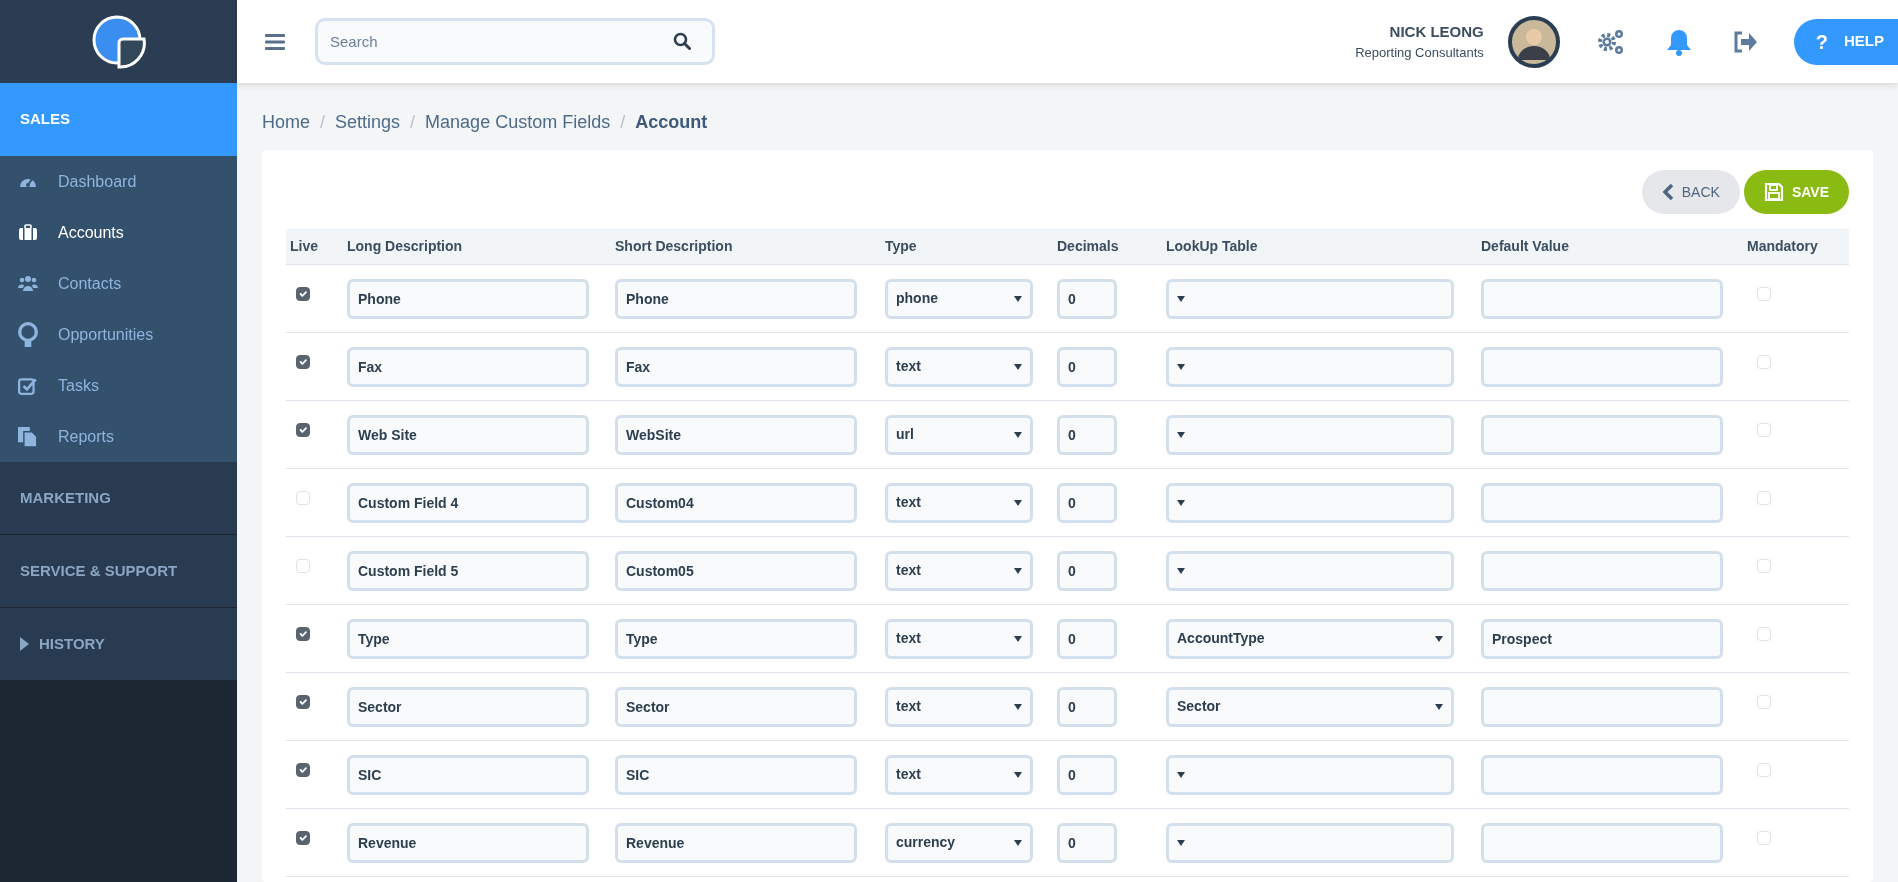  What do you see at coordinates (959, 842) in the screenshot?
I see `type-select: currency` at bounding box center [959, 842].